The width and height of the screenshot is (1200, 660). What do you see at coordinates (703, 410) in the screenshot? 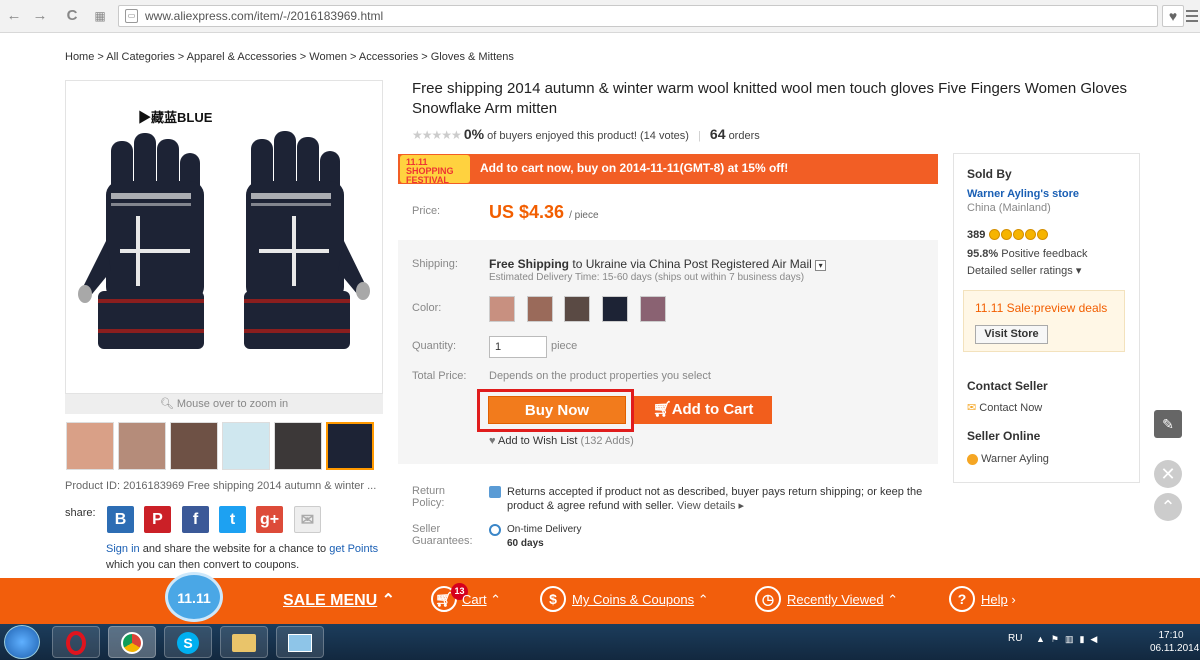
I see `add-to-cart-button: 🛒︎Add to Cart` at bounding box center [703, 410].